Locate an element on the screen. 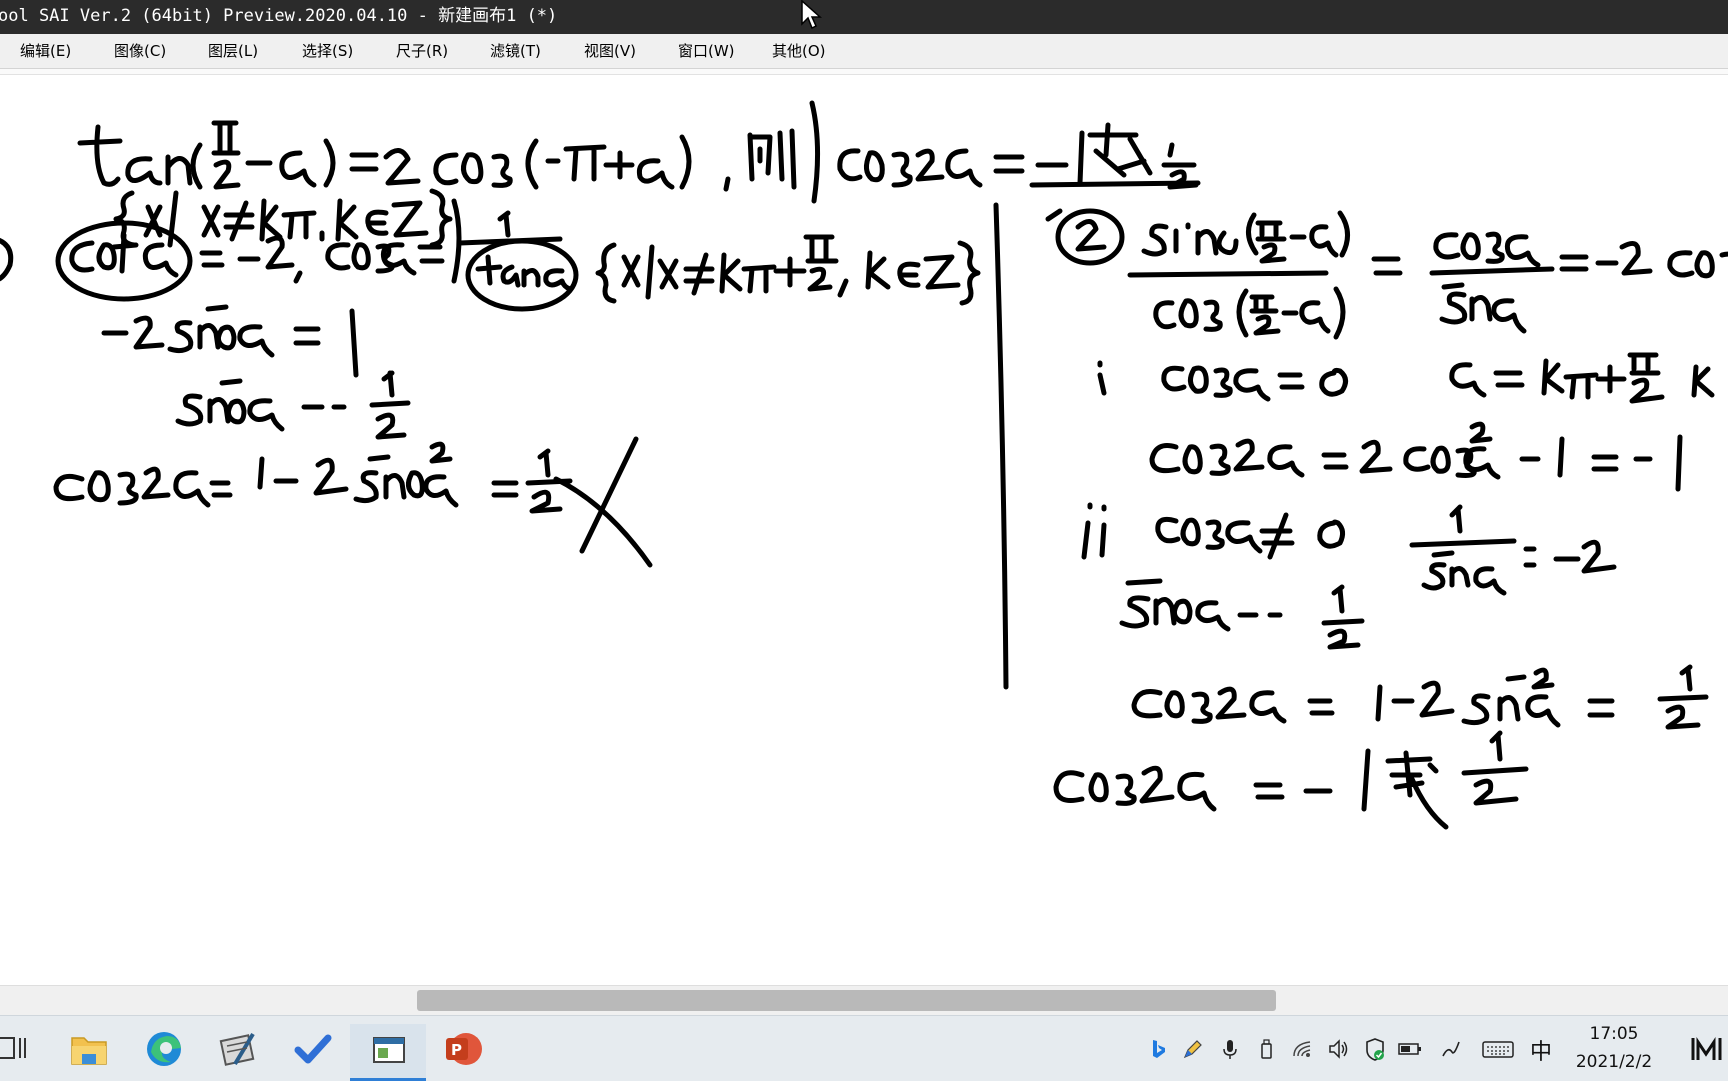 The height and width of the screenshot is (1082, 1728). ink-domain-note is located at coordinates (283, 218).